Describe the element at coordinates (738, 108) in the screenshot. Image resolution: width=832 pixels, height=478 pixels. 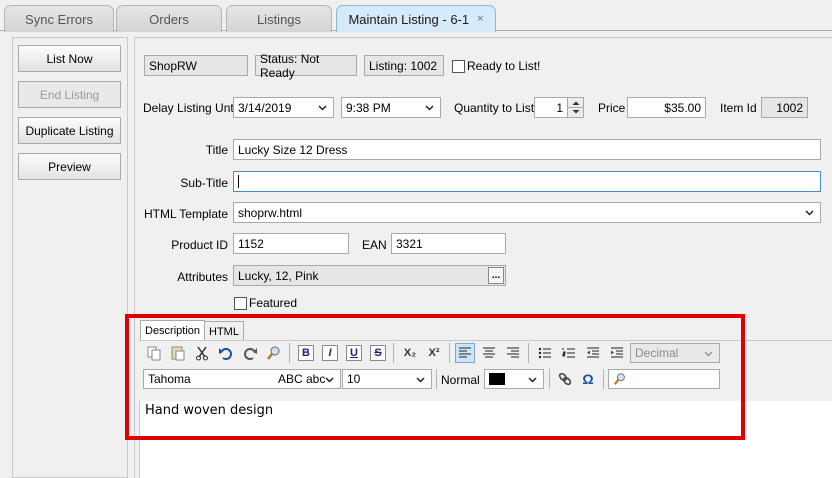
I see `item-id-label: Item Id` at that location.